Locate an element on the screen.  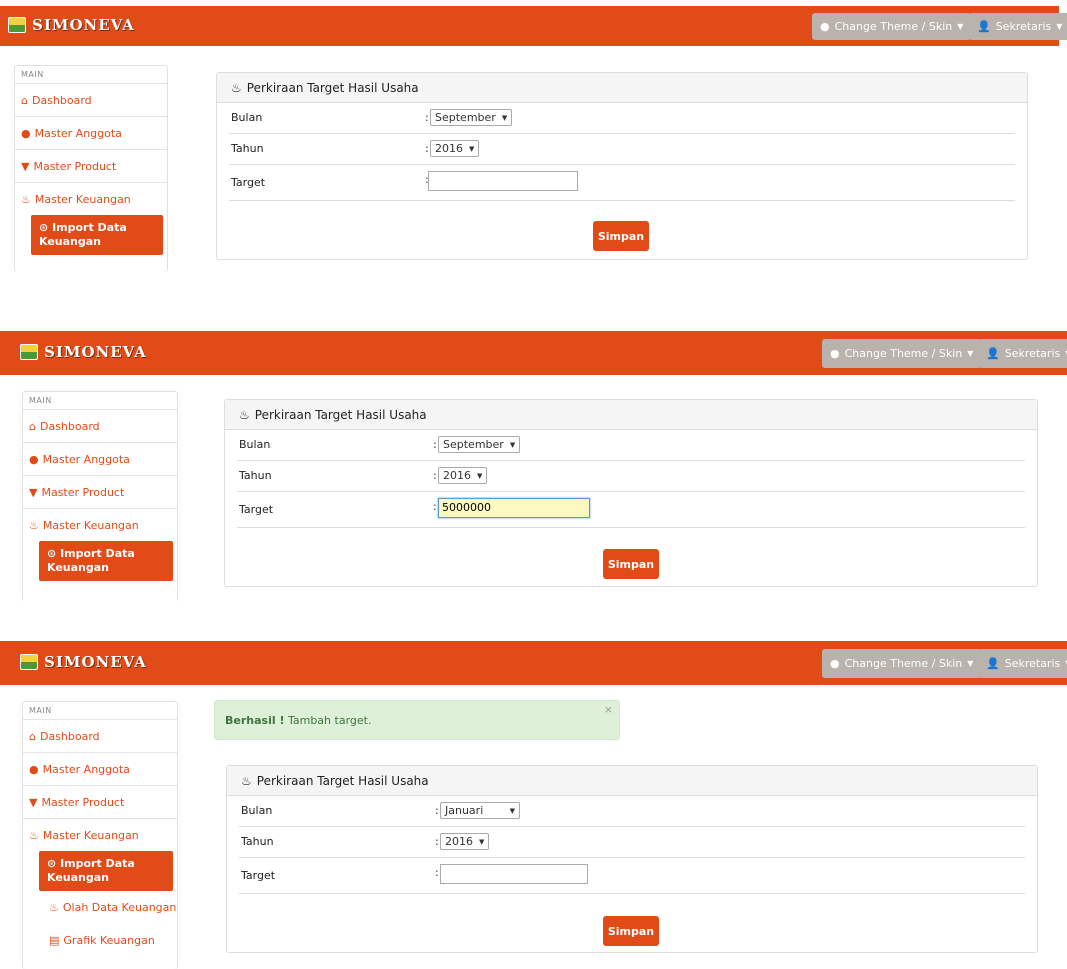
form-row-target: Target : is located at coordinates (622, 183).